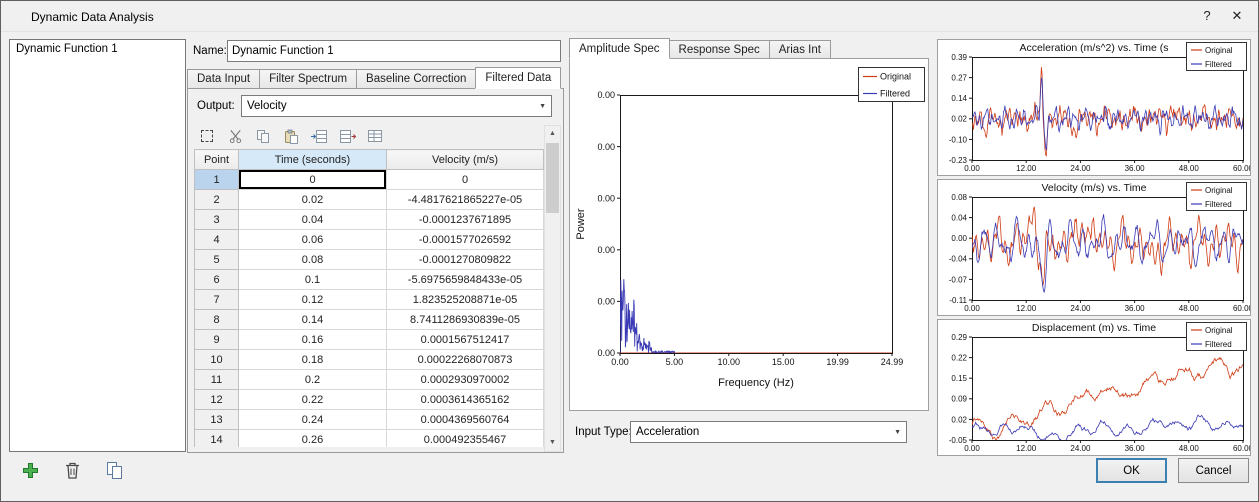 This screenshot has height=502, width=1259. I want to click on cut-button, so click(235, 136).